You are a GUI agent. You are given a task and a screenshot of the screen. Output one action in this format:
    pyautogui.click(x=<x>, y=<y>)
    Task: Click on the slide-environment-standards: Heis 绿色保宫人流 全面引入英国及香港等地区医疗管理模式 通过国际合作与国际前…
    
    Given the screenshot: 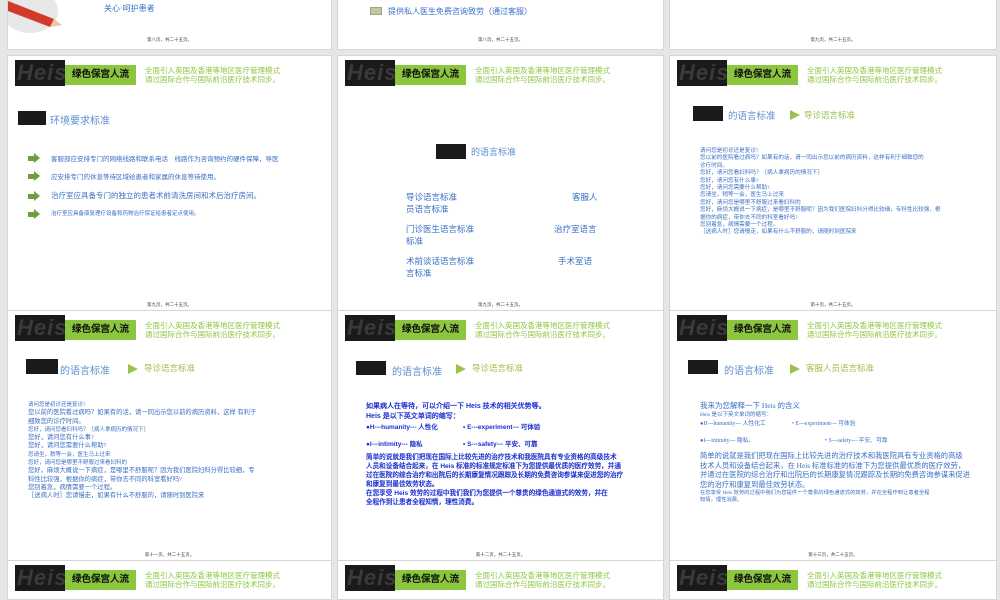 What is the action you would take?
    pyautogui.click(x=169, y=185)
    